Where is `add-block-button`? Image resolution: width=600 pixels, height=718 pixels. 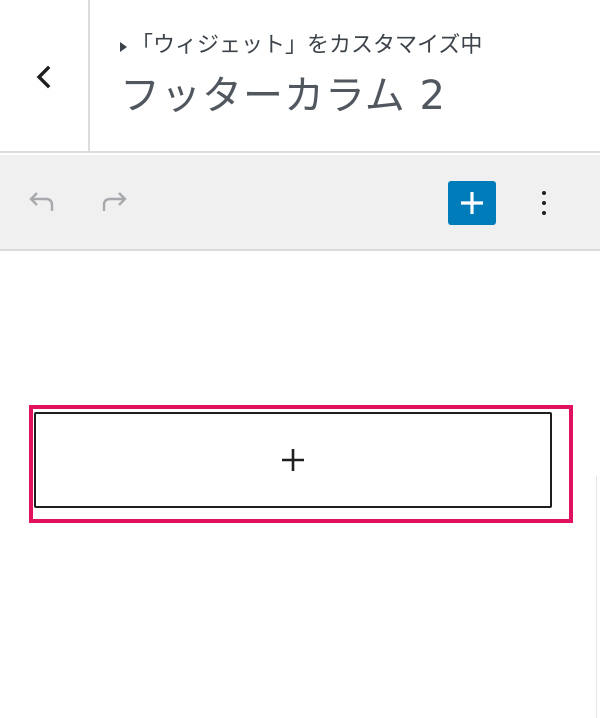 add-block-button is located at coordinates (472, 203).